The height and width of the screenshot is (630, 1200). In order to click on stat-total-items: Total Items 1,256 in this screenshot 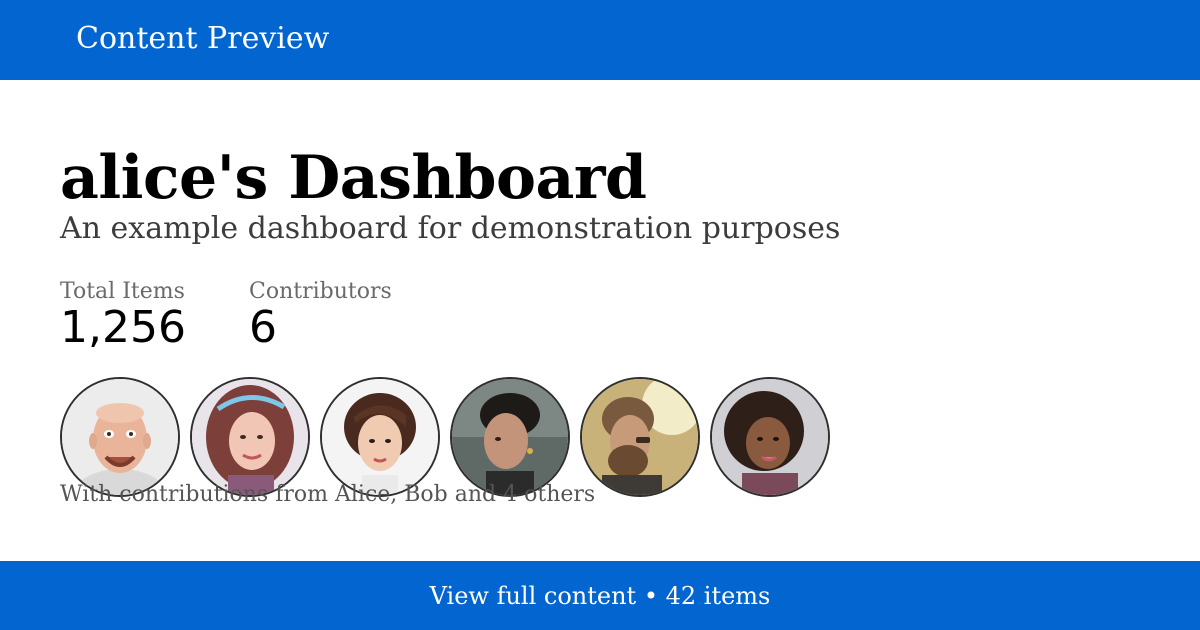, I will do `click(123, 315)`.